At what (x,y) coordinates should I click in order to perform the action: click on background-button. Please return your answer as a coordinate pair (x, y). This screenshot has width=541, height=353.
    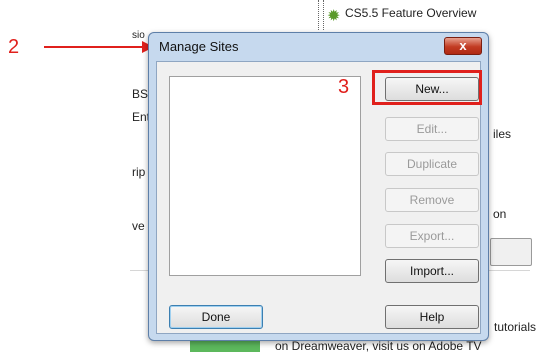
    Looking at the image, I should click on (511, 252).